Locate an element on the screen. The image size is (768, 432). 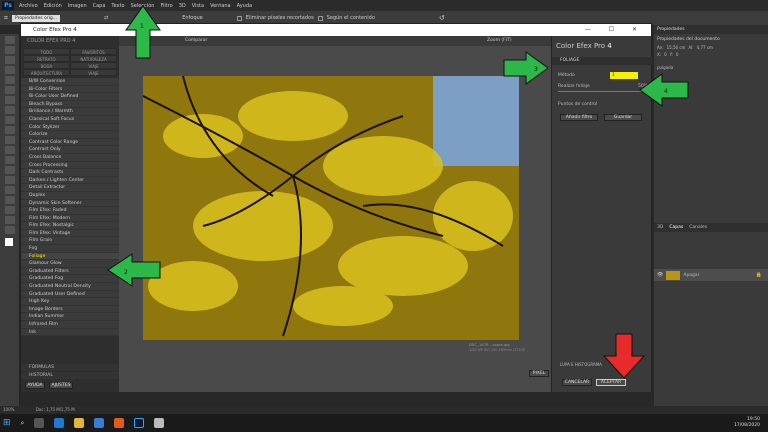
tab-3d: 3D is located at coordinates (660, 227).